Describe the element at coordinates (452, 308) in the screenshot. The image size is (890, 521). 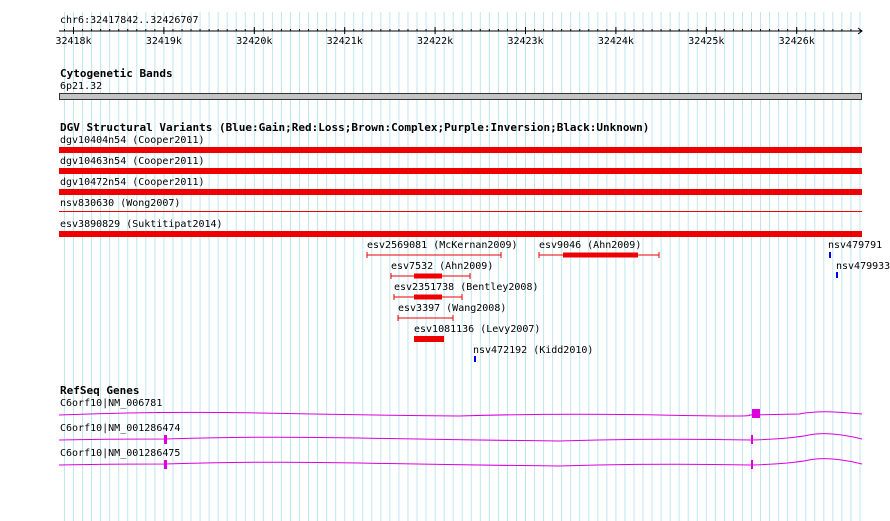
I see `dgv-feature-label: esv3397 (Wang2008)` at that location.